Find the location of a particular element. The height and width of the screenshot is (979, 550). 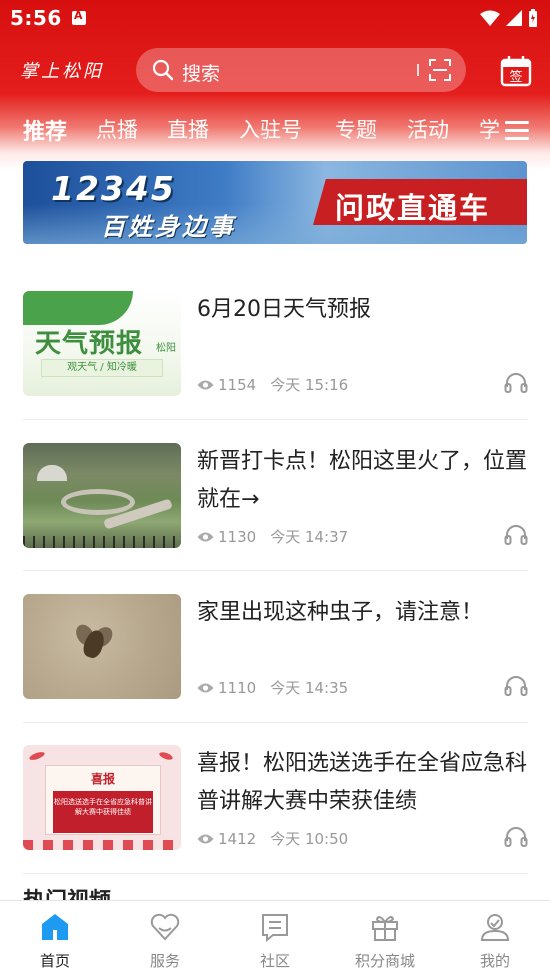

news-item: 家里出现这种虫子，请注意！ 1110 今天 14:35 is located at coordinates (275, 646).